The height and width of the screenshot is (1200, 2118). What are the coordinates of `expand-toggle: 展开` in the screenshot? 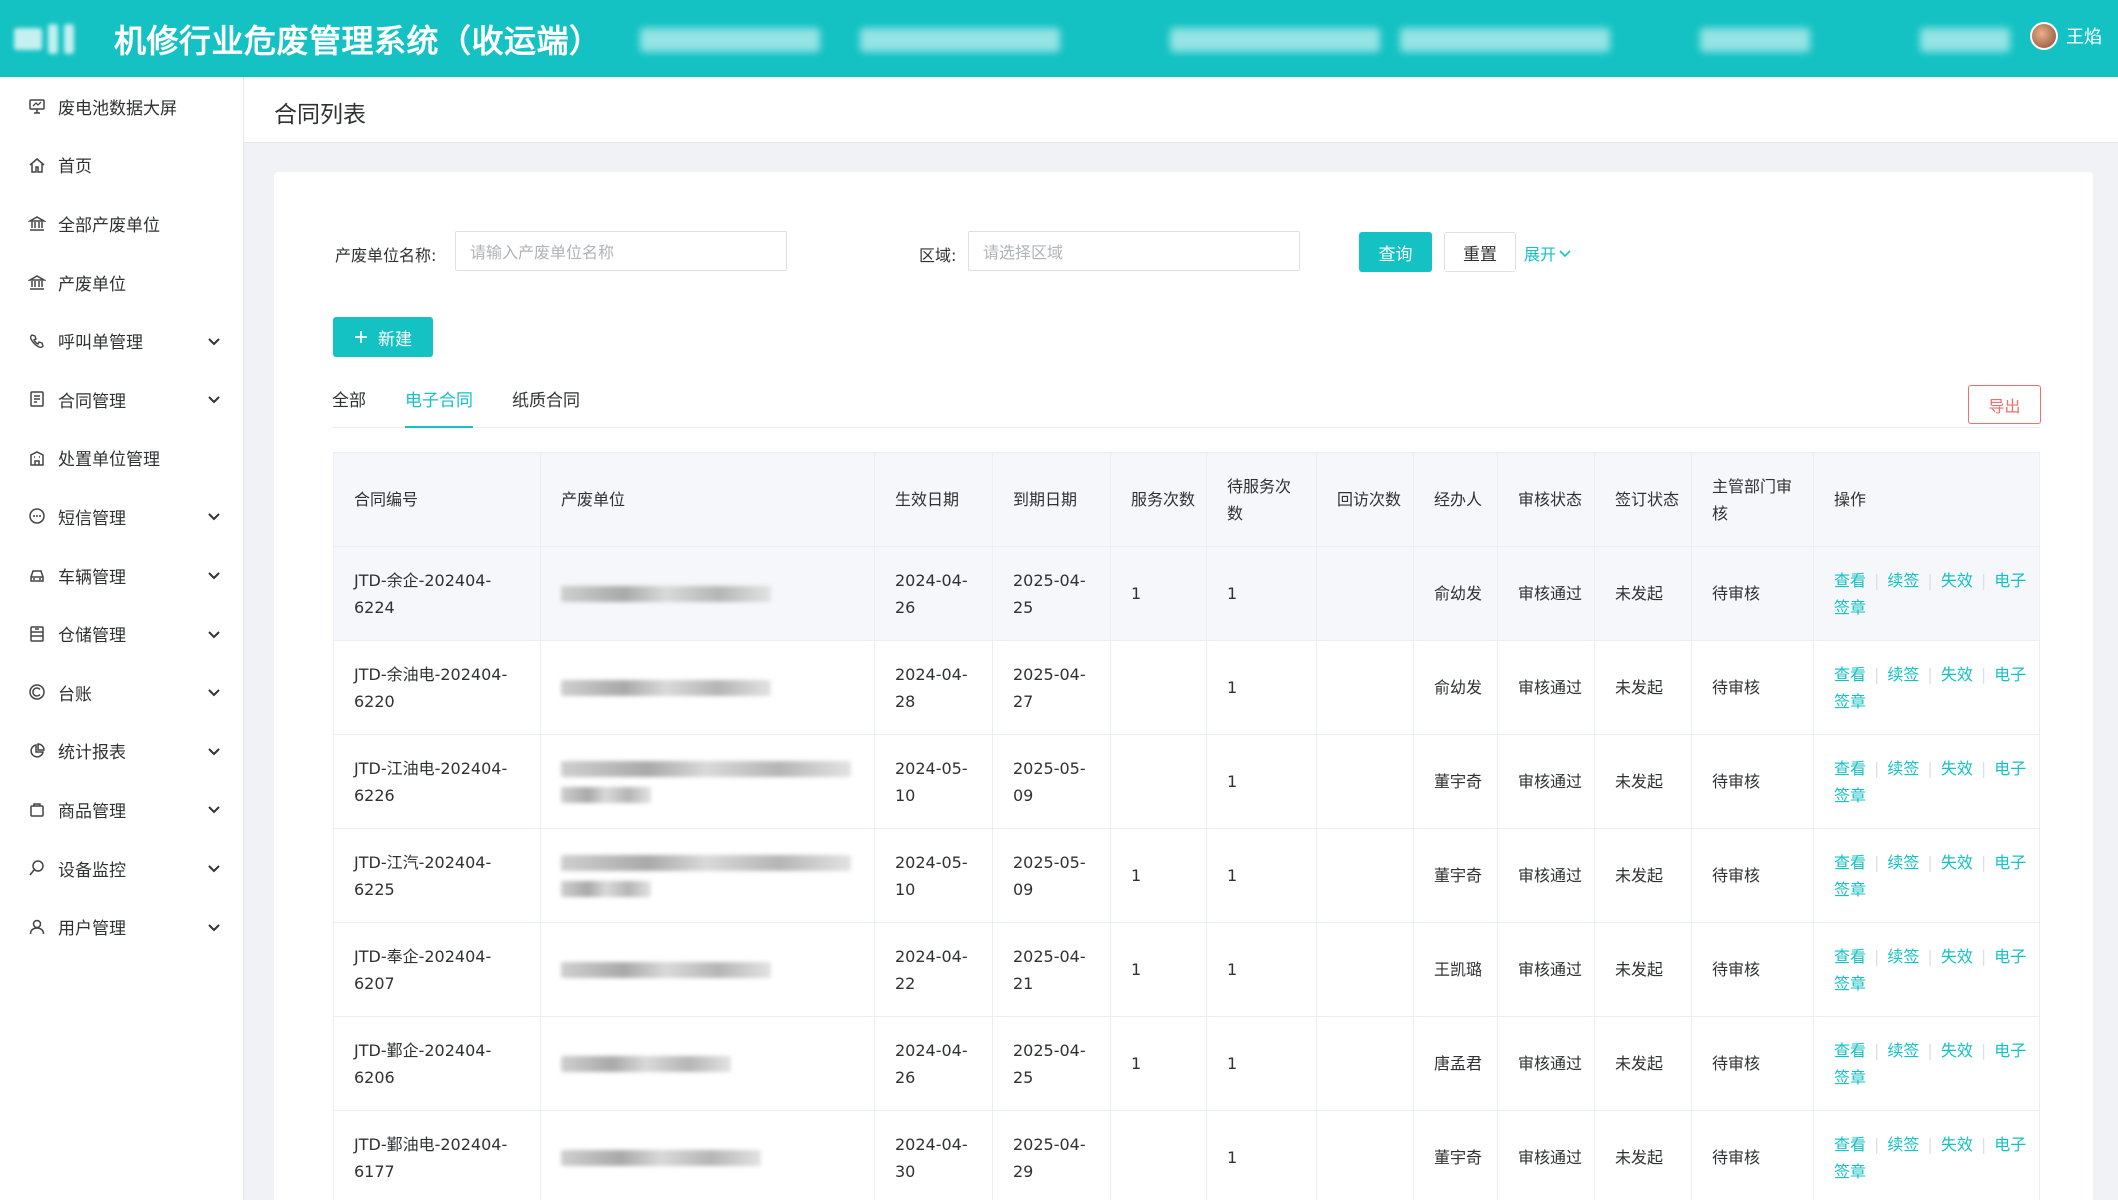 It's located at (1548, 253).